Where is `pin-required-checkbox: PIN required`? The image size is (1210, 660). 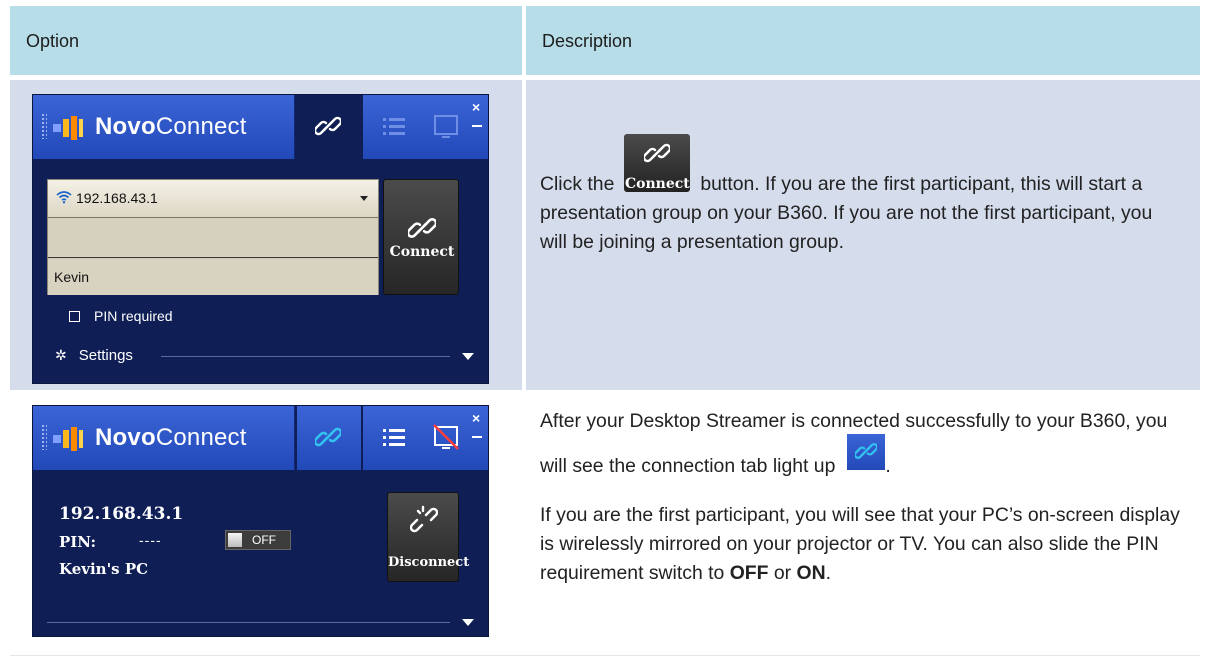 pin-required-checkbox: PIN required is located at coordinates (121, 316).